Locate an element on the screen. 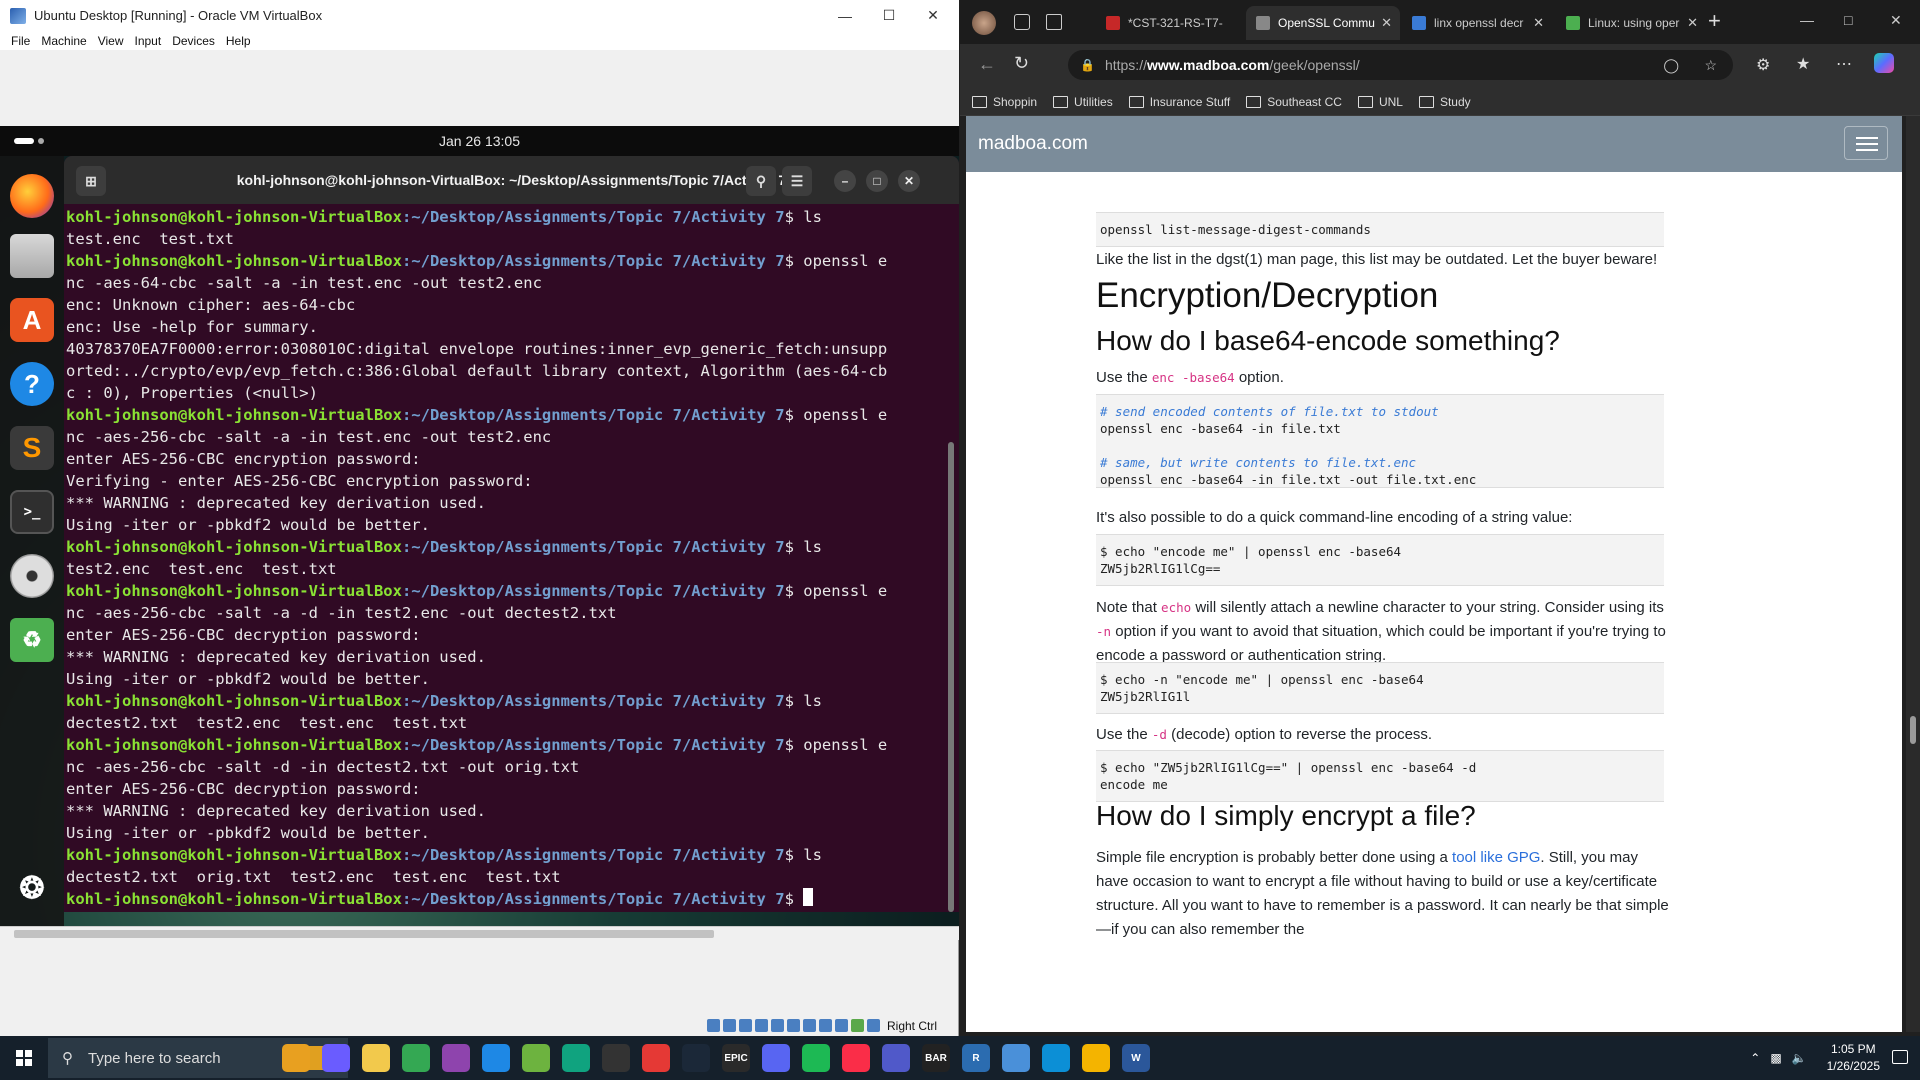 This screenshot has height=1080, width=1920. fav-folder-unl: UNL is located at coordinates (1380, 102).